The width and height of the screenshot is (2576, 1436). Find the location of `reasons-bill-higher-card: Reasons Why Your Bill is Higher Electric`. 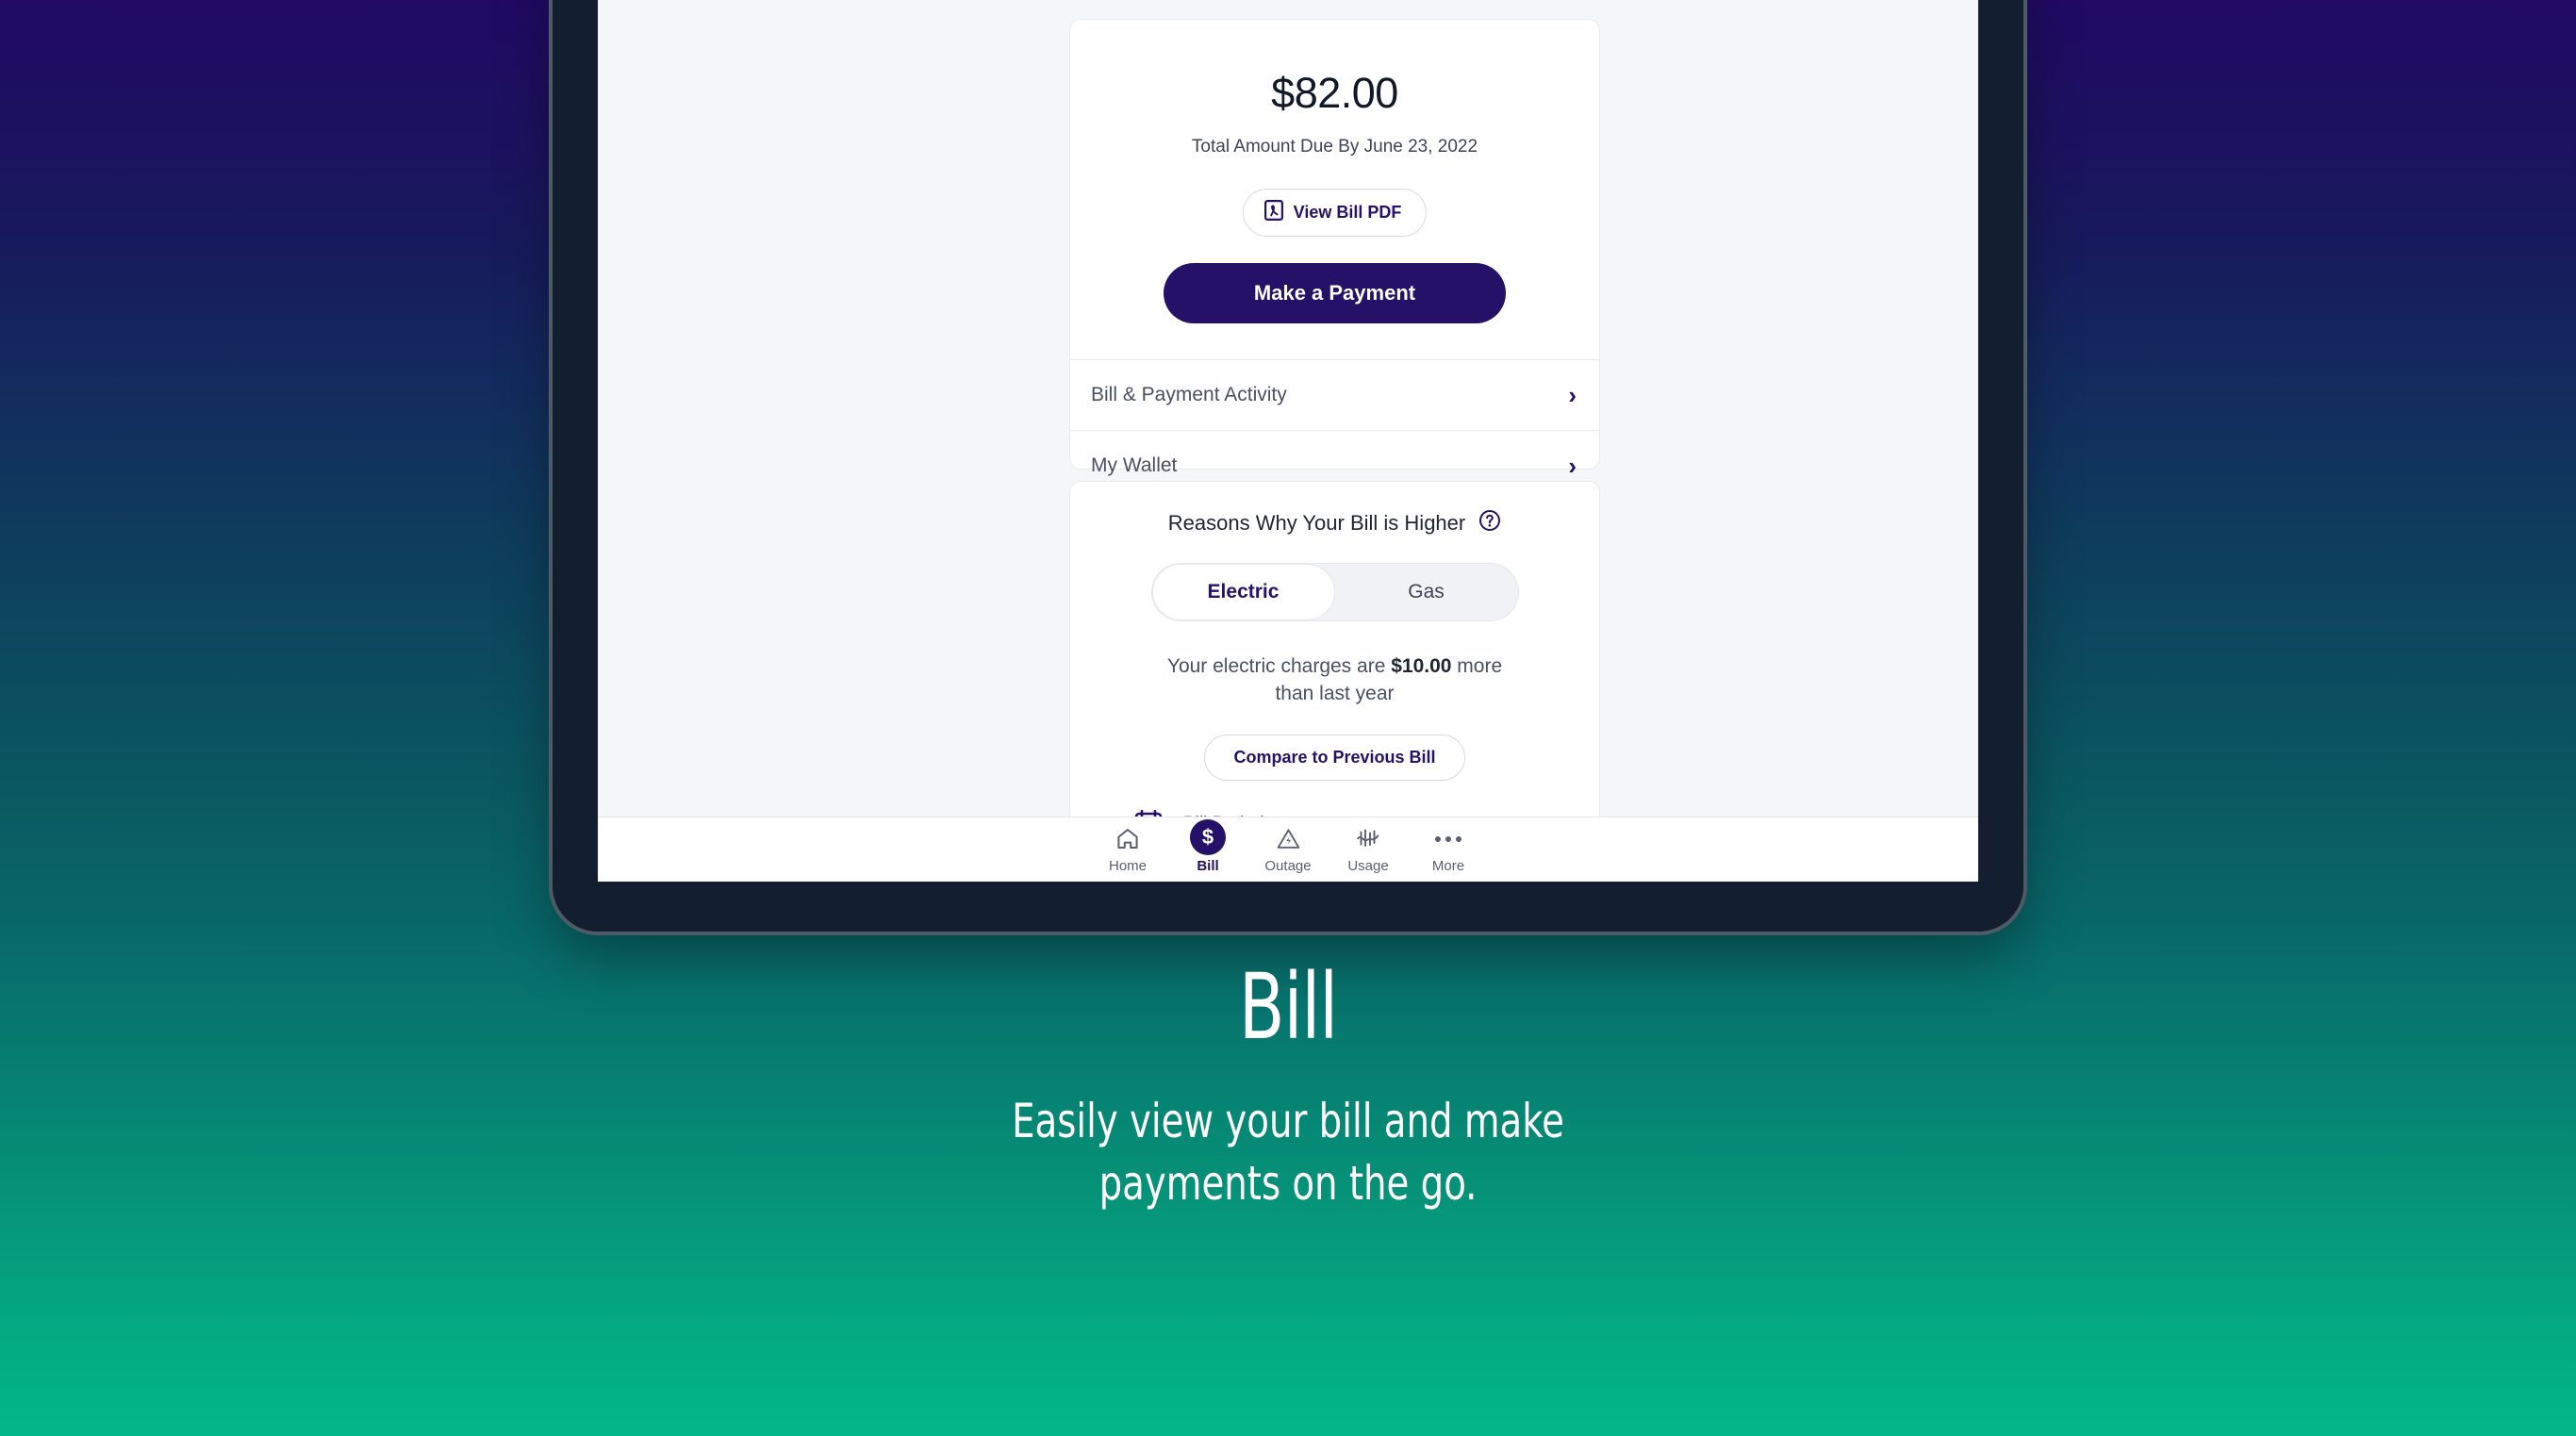

reasons-bill-higher-card: Reasons Why Your Bill is Higher Electric is located at coordinates (1334, 649).